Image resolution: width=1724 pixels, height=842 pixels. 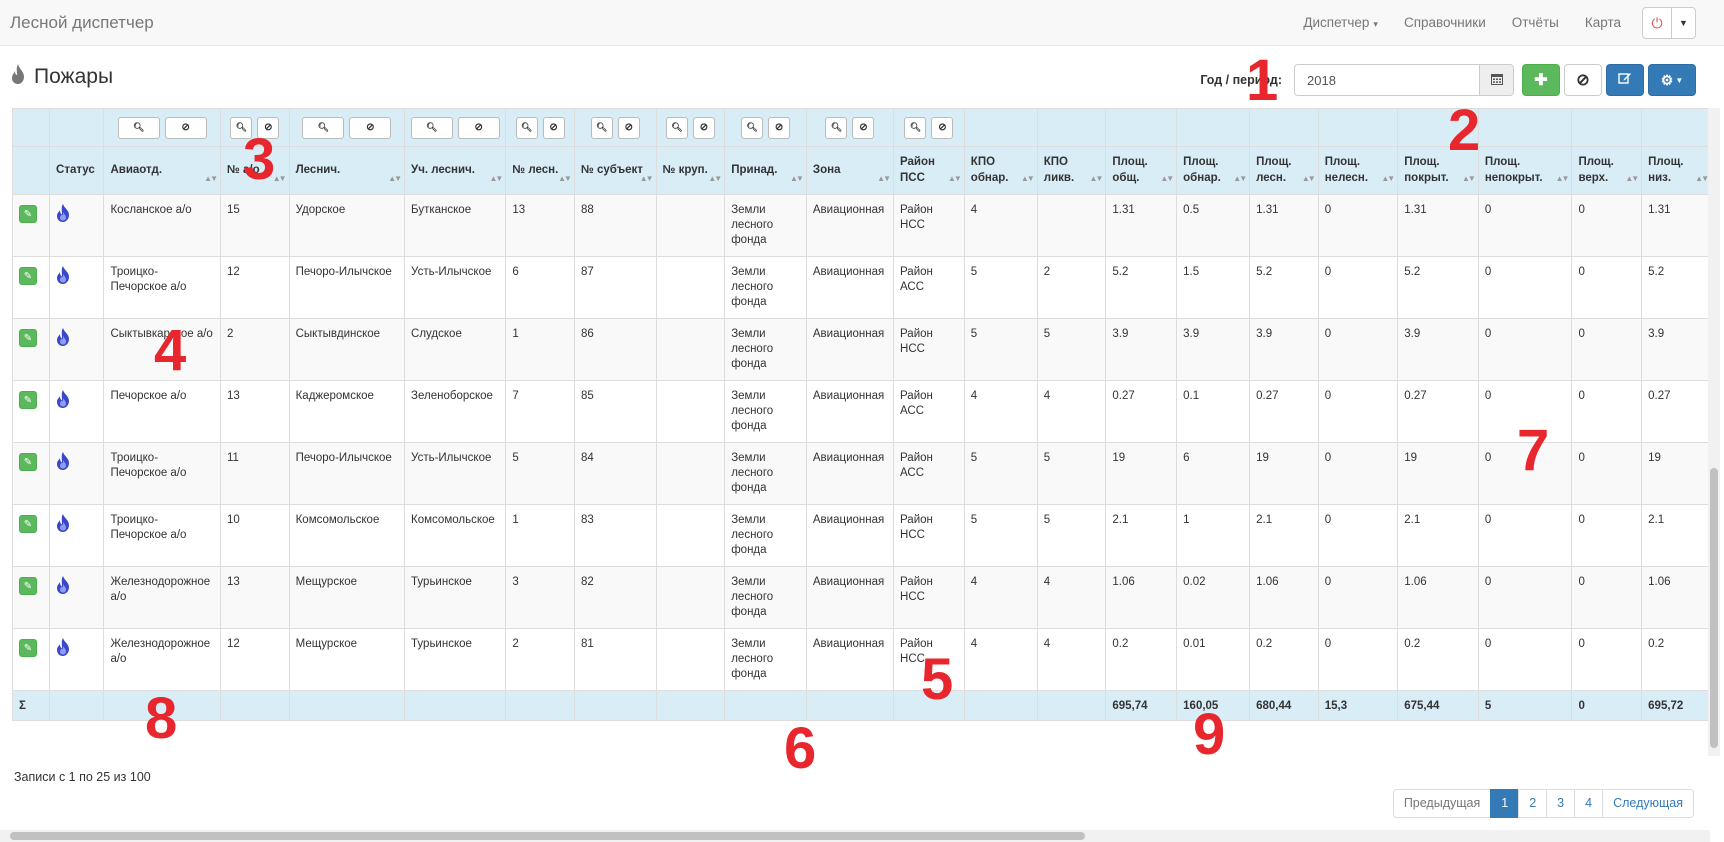 What do you see at coordinates (615, 170) in the screenshot?
I see `column-header: № субъект ▲▼` at bounding box center [615, 170].